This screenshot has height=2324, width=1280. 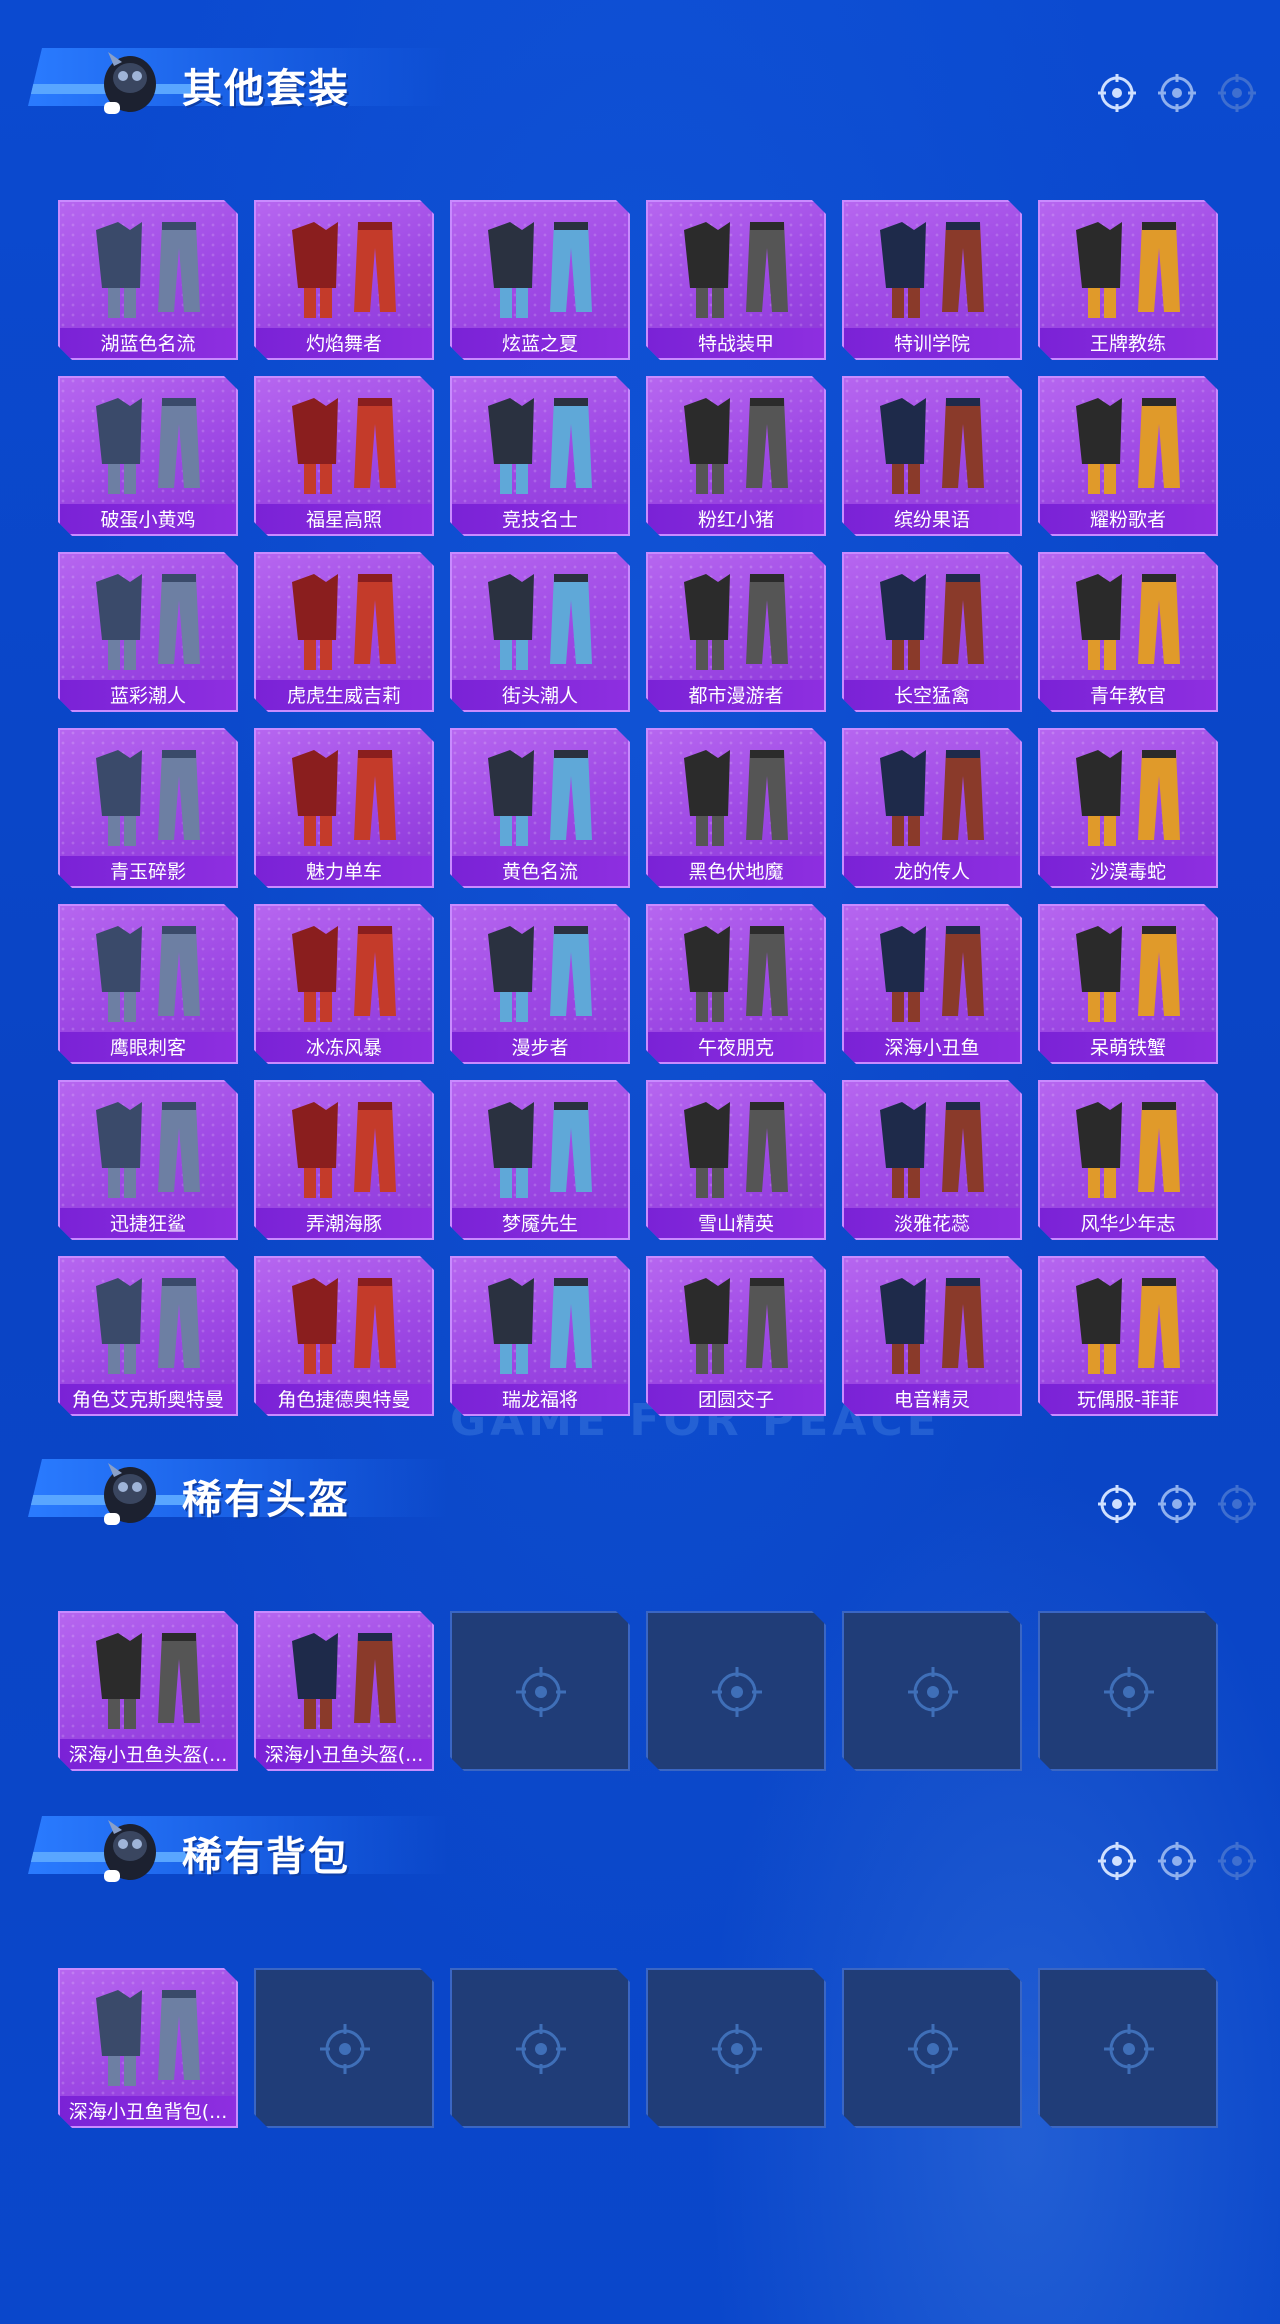 What do you see at coordinates (344, 696) in the screenshot?
I see `item-label: 虎虎生威吉莉` at bounding box center [344, 696].